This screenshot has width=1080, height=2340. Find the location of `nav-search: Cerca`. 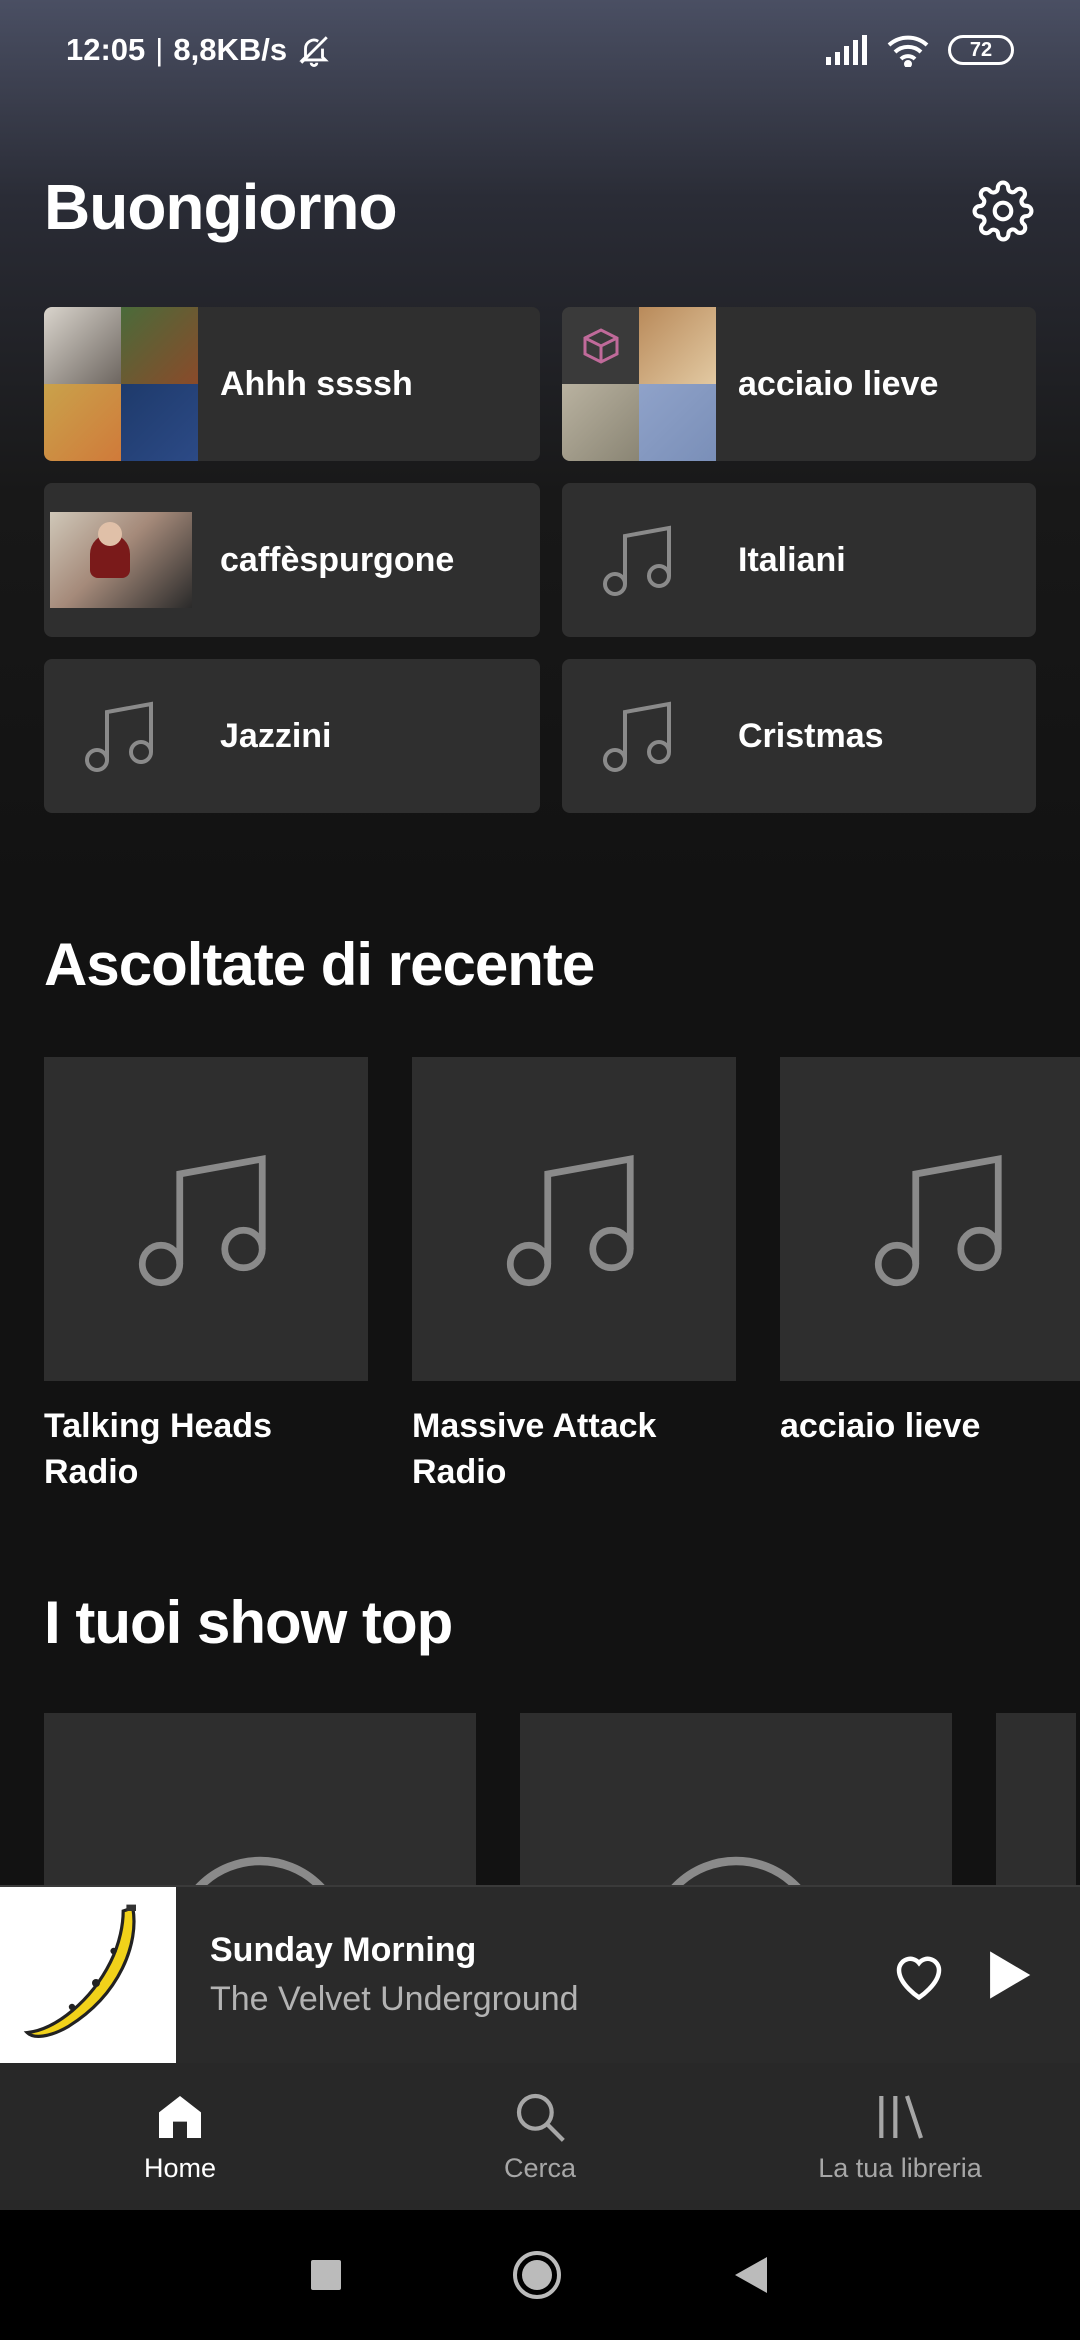

nav-search: Cerca is located at coordinates (540, 2136).